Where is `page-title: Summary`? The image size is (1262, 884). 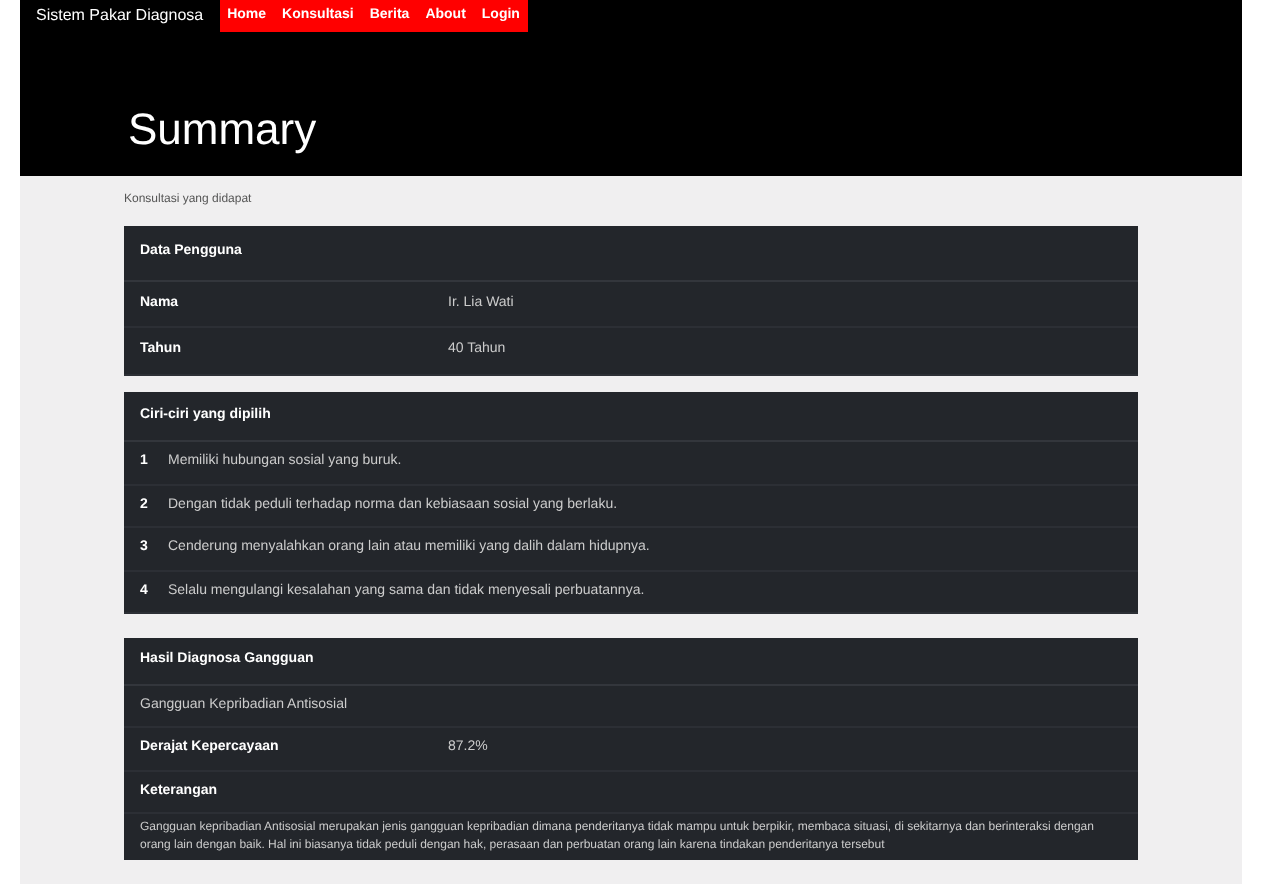 page-title: Summary is located at coordinates (223, 130).